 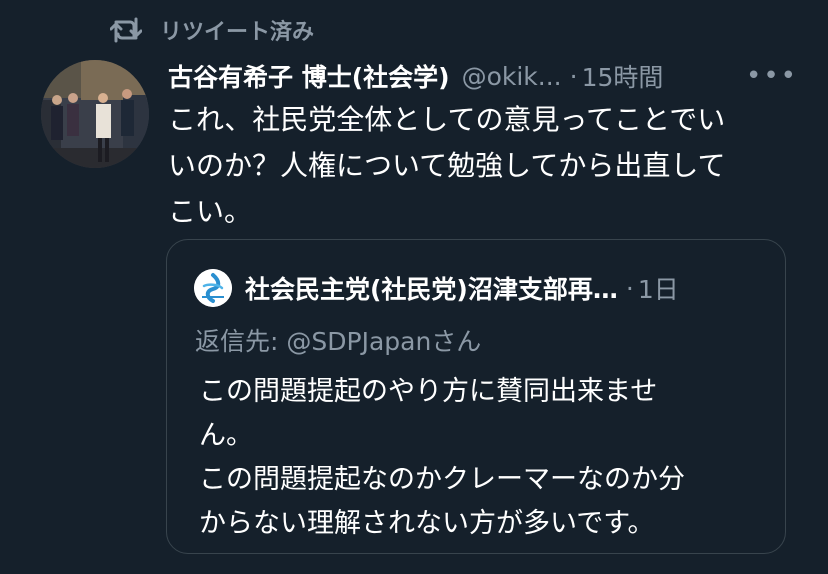 I want to click on avatar-photo, so click(x=95, y=114).